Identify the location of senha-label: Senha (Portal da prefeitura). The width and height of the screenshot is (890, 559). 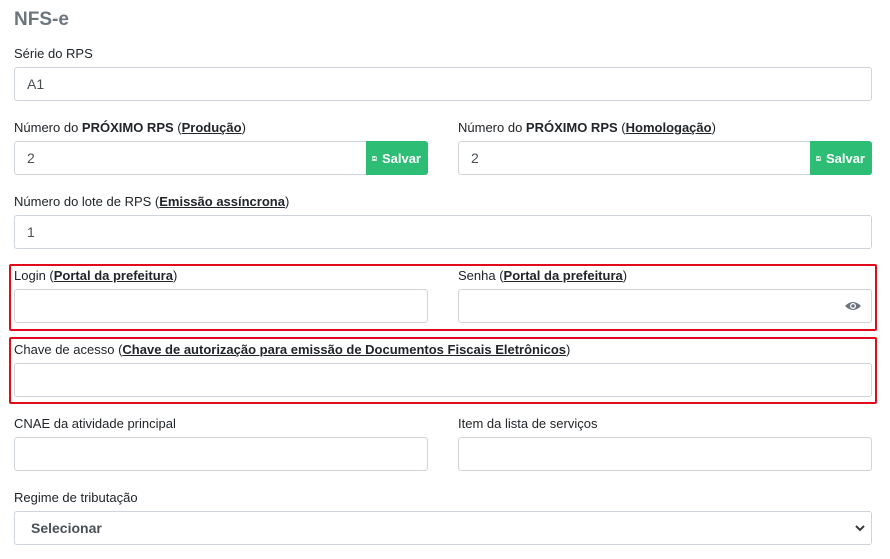
(543, 275).